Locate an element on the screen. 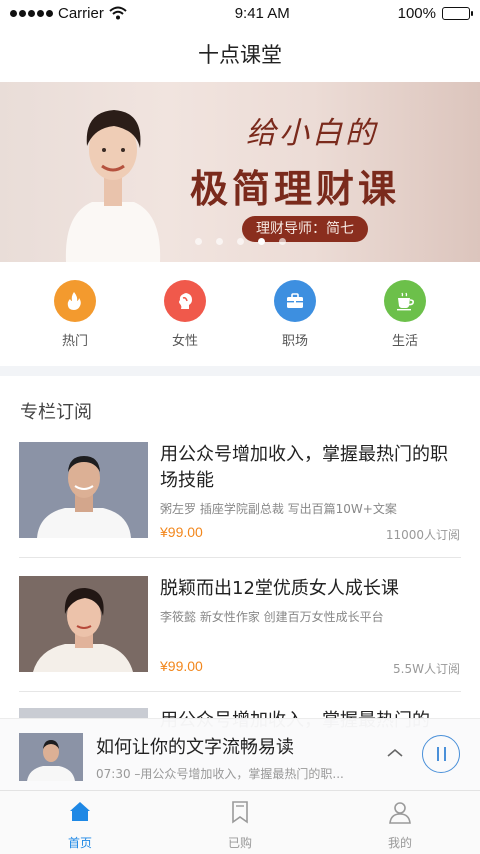 This screenshot has height=854, width=480. pause-button is located at coordinates (441, 754).